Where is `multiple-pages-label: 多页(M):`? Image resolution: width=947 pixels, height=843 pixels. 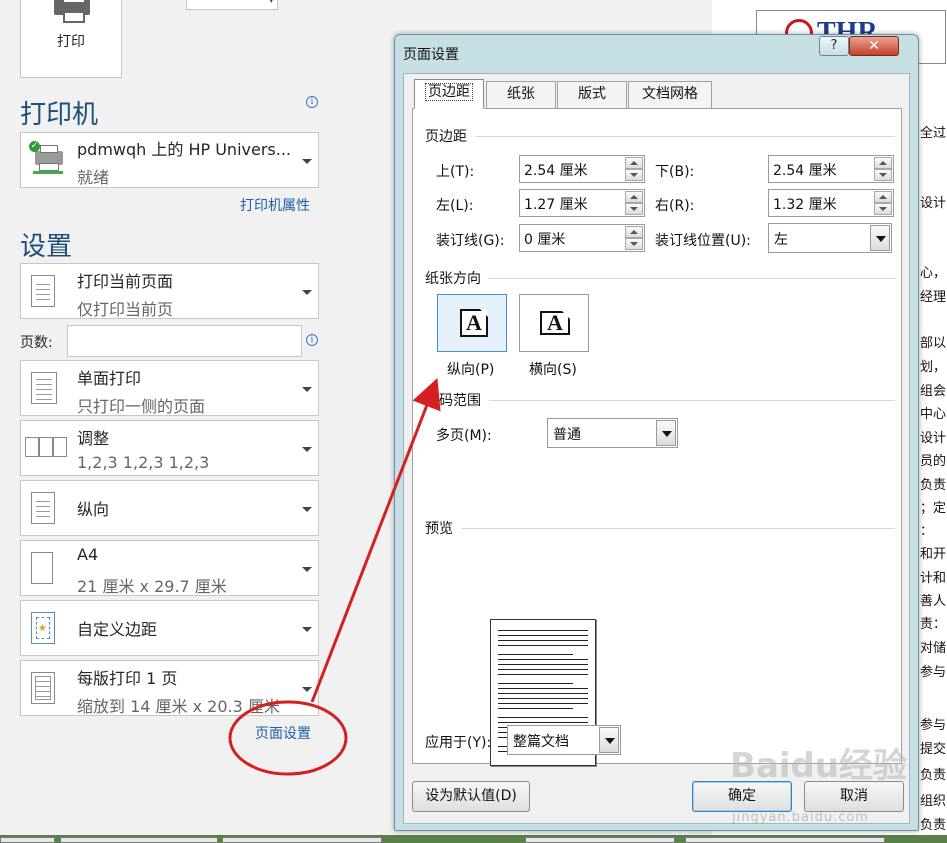 multiple-pages-label: 多页(M): is located at coordinates (464, 436).